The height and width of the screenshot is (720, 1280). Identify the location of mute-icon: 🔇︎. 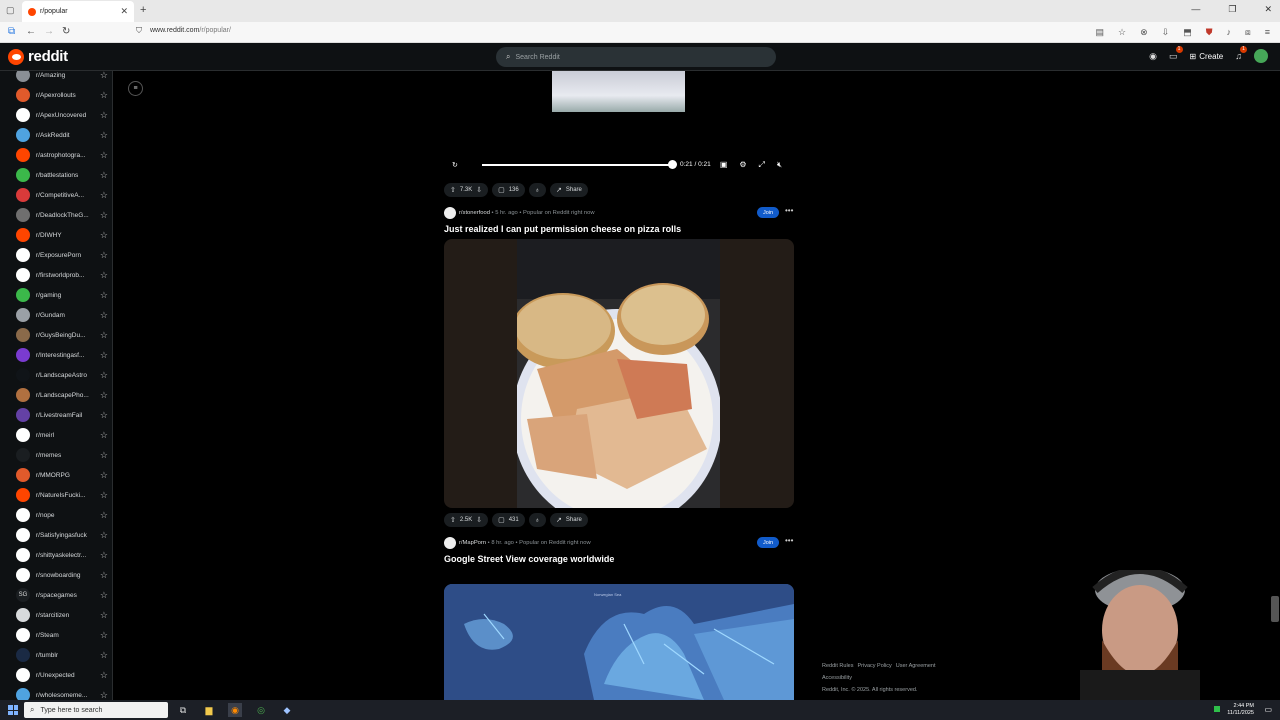
(779, 165).